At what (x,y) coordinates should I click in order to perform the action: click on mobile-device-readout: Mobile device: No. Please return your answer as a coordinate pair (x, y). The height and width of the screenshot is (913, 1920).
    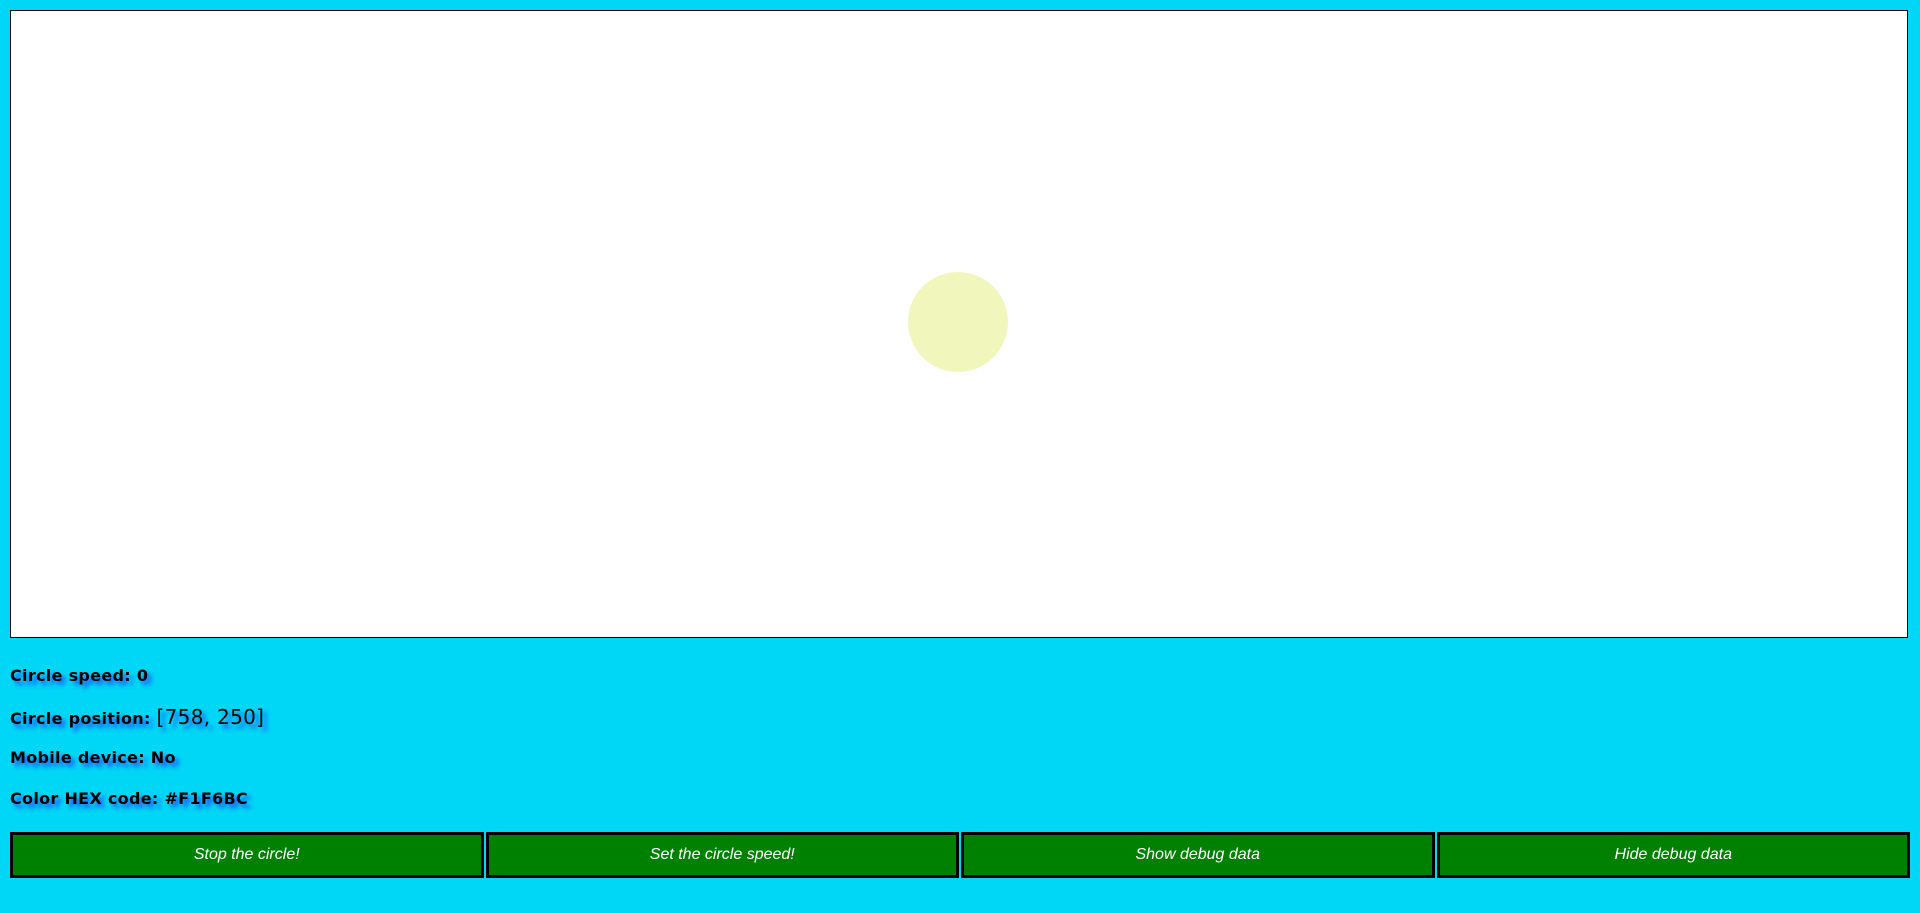
    Looking at the image, I should click on (93, 757).